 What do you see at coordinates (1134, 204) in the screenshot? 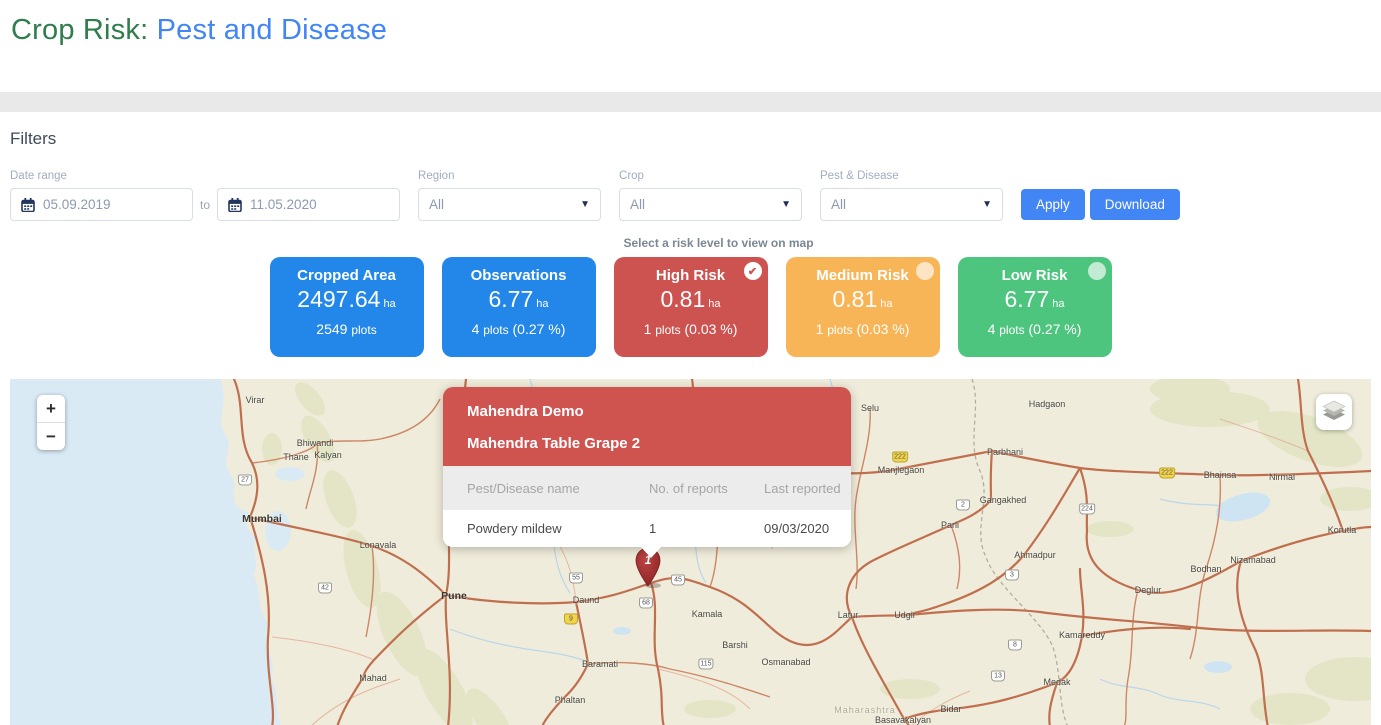
I see `download-button: Download` at bounding box center [1134, 204].